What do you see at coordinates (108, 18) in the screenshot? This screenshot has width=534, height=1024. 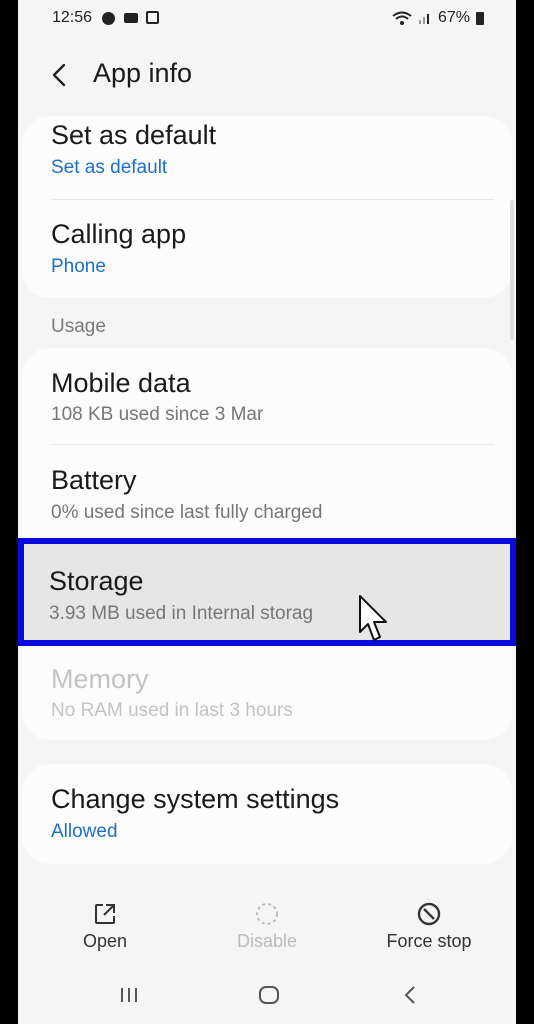 I see `notification-dot-icon` at bounding box center [108, 18].